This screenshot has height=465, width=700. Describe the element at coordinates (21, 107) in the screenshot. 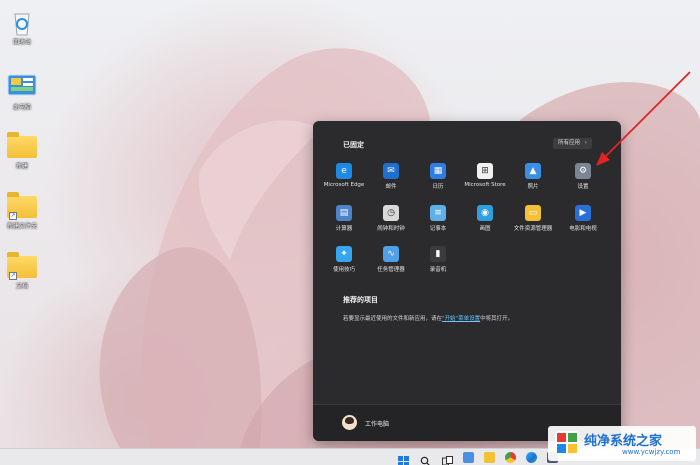

I see `desktop-icon-label: 此电脑` at that location.